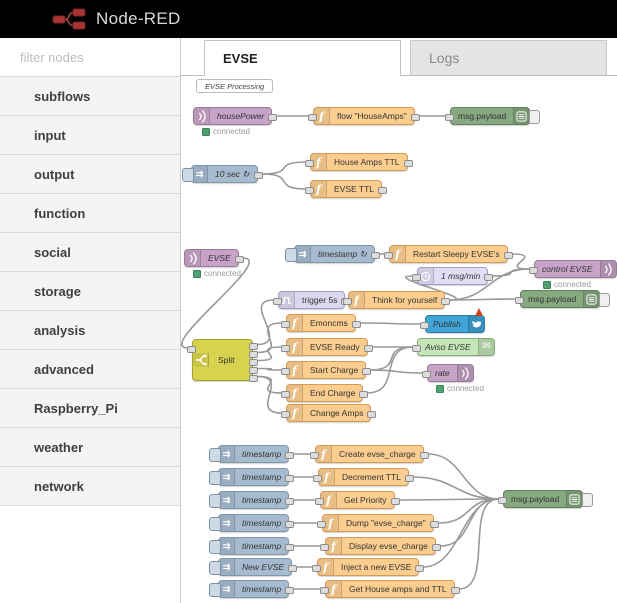  What do you see at coordinates (563, 299) in the screenshot?
I see `flow-node-msgMid: msg.payload` at bounding box center [563, 299].